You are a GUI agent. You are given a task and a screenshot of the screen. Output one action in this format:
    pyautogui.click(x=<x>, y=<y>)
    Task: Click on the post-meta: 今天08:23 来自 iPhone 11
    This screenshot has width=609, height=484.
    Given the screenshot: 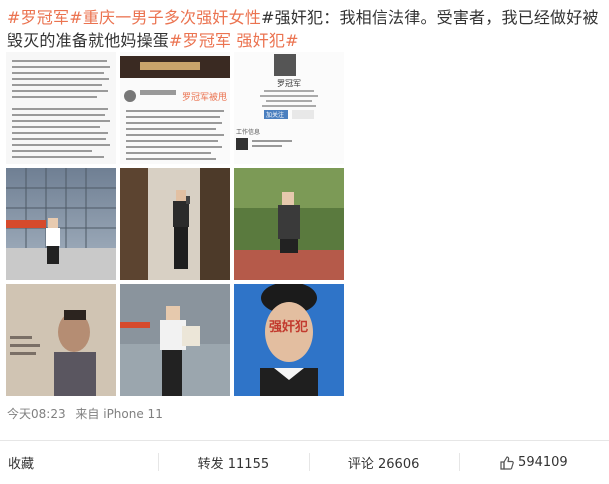 What is the action you would take?
    pyautogui.click(x=88, y=413)
    